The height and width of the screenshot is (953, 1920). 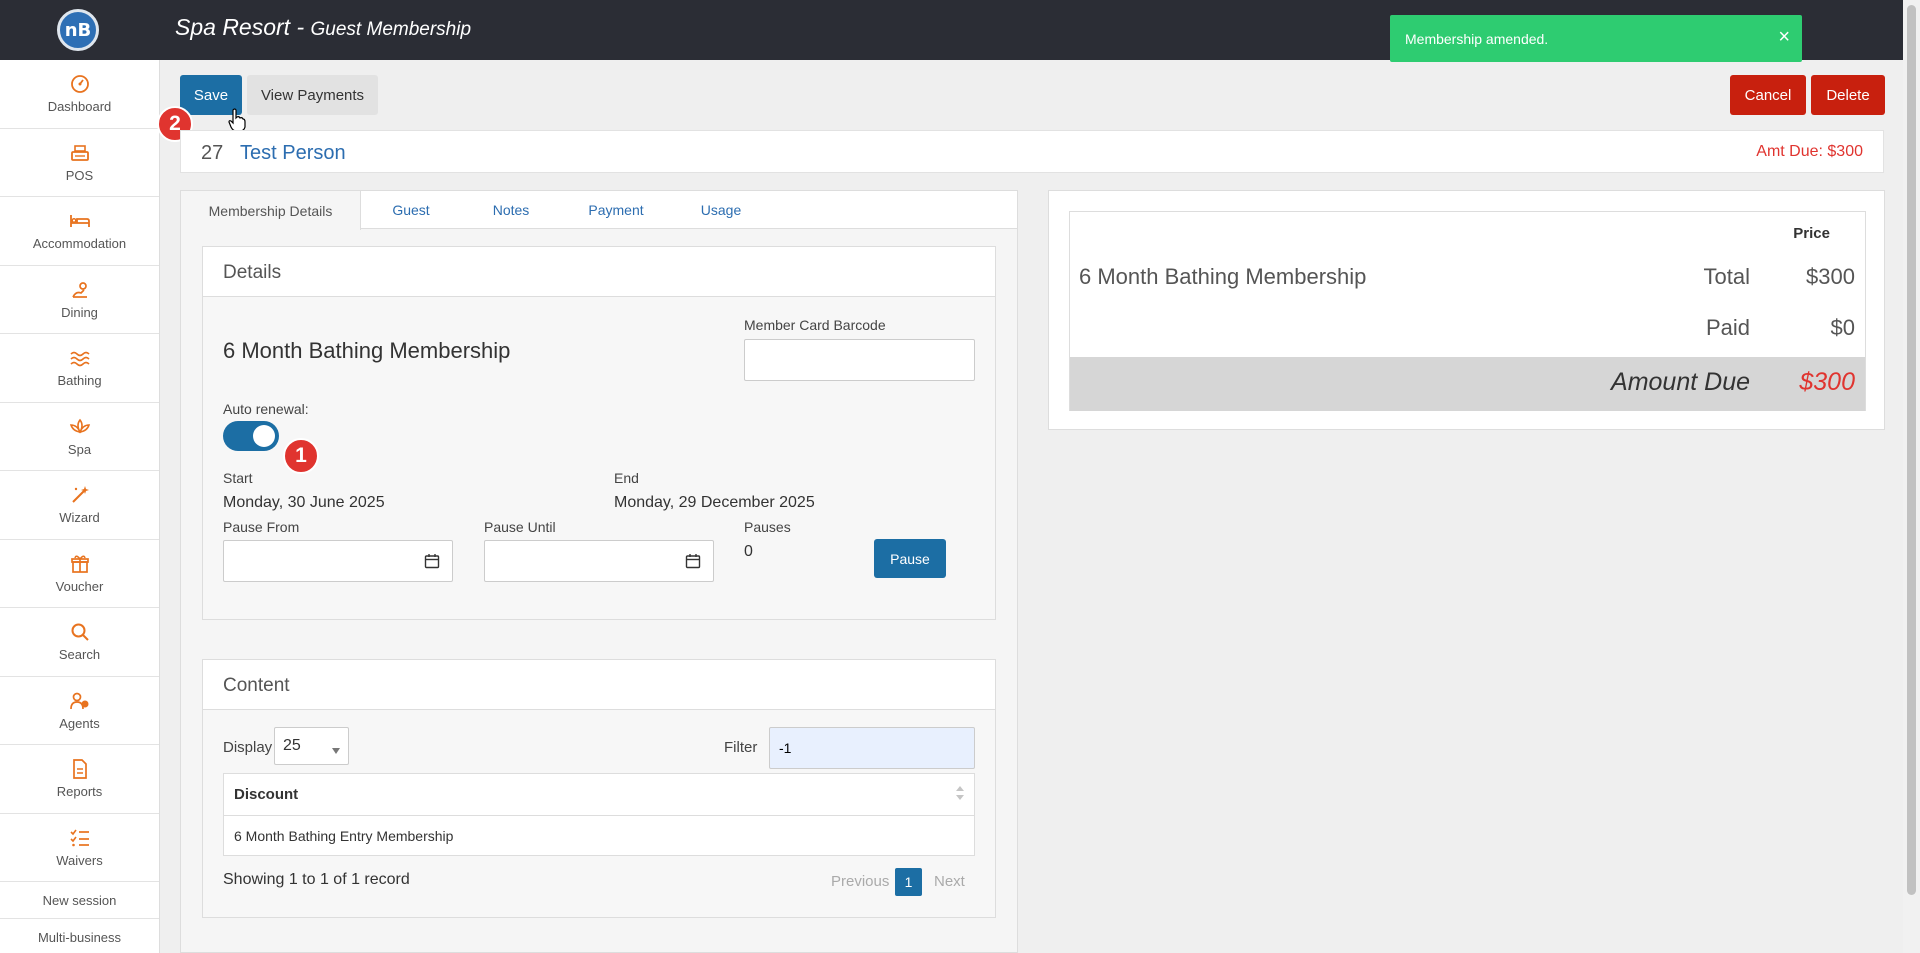 I want to click on lotus-icon, so click(x=80, y=427).